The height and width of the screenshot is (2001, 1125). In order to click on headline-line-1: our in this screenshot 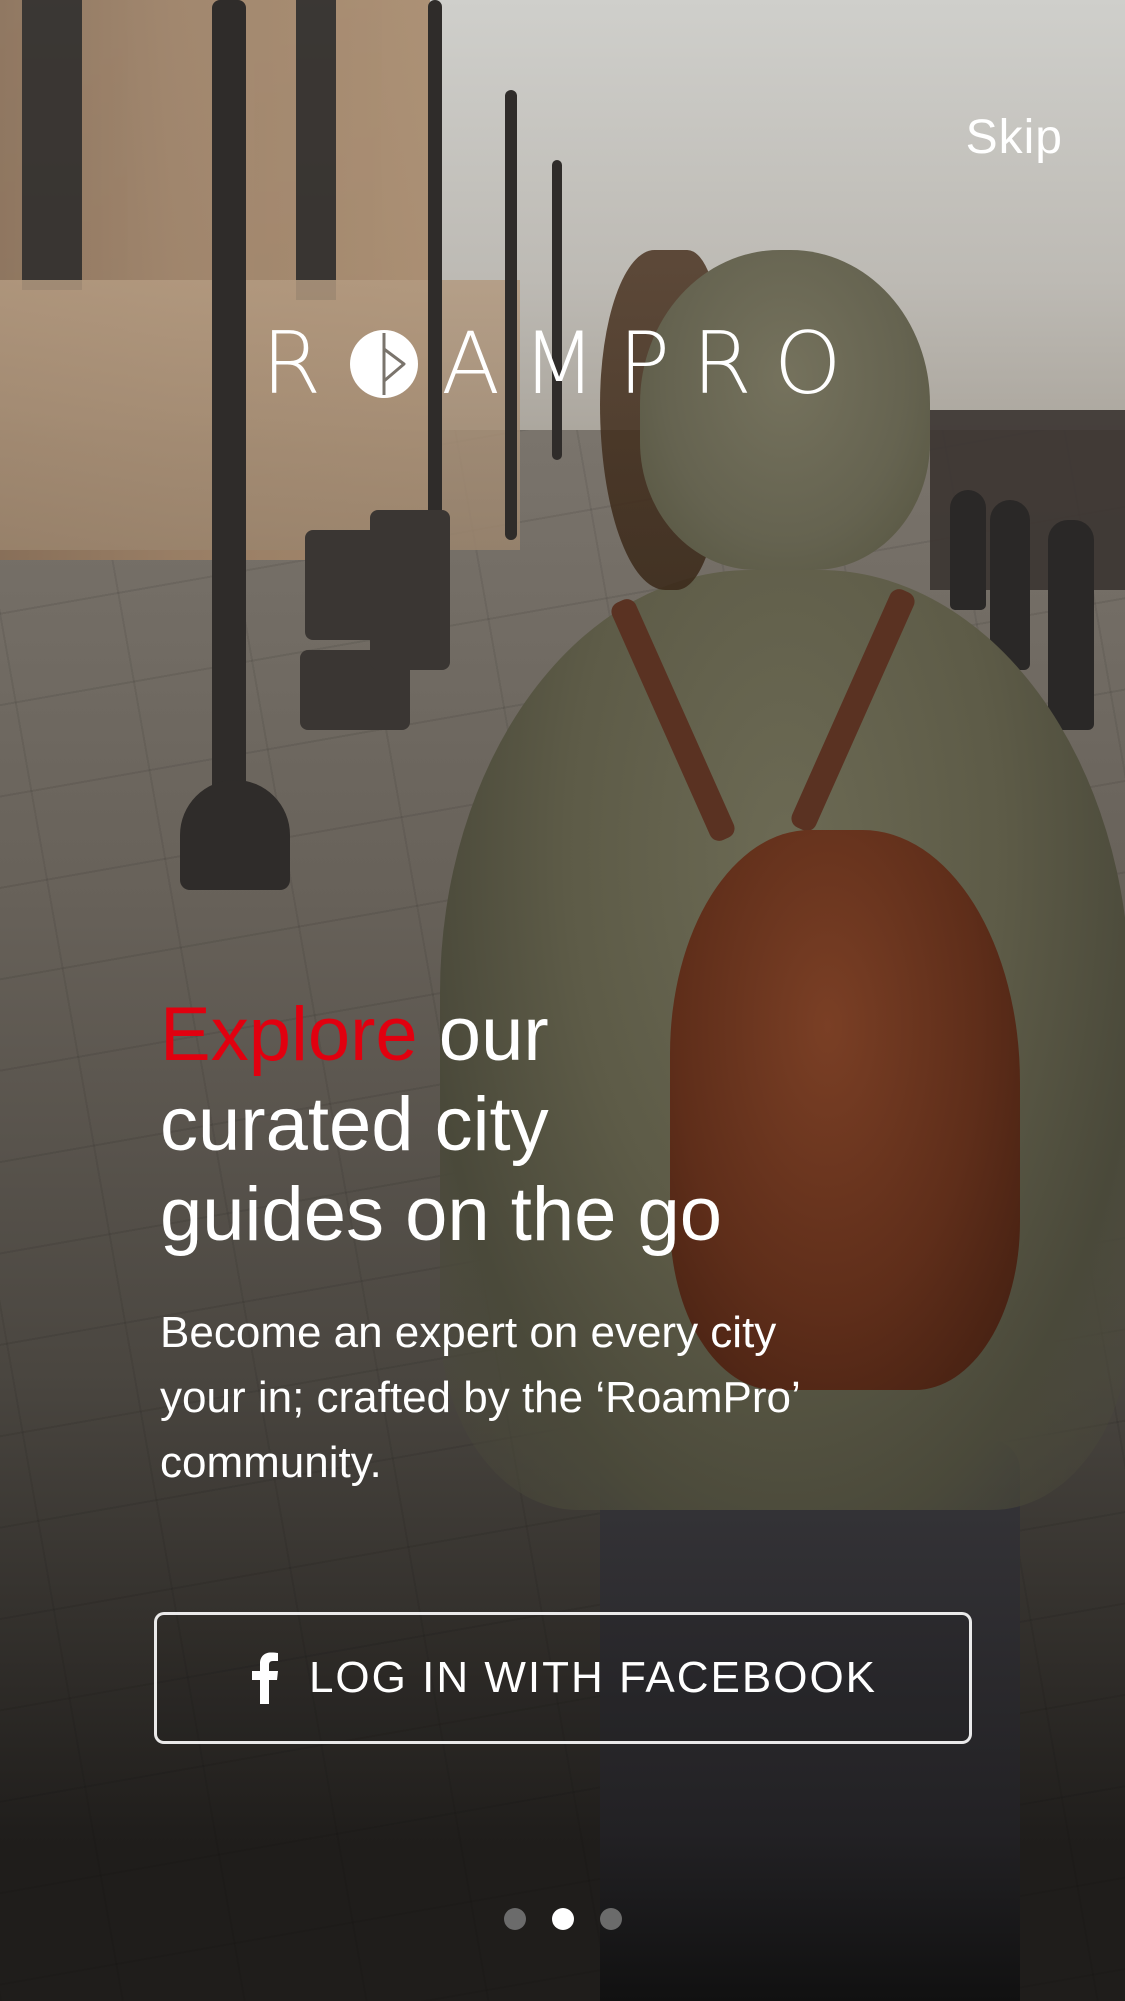, I will do `click(483, 1034)`.